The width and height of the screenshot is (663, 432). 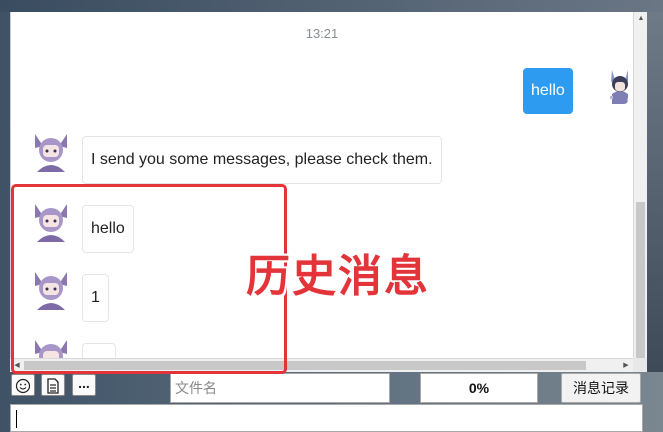 I want to click on message-timestamp: 13:21, so click(x=322, y=33).